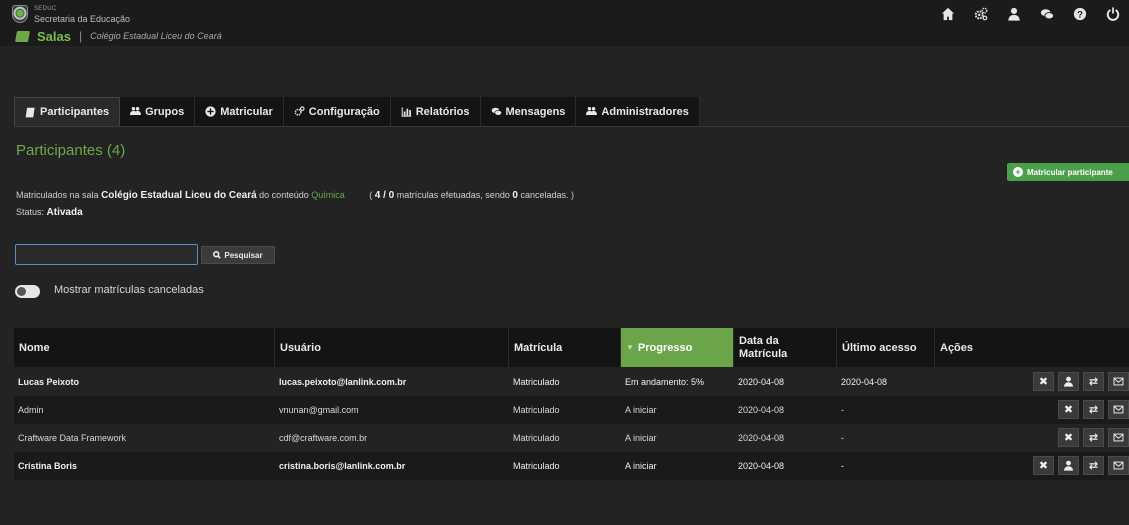  I want to click on room-status: Status: Ativada, so click(49, 212).